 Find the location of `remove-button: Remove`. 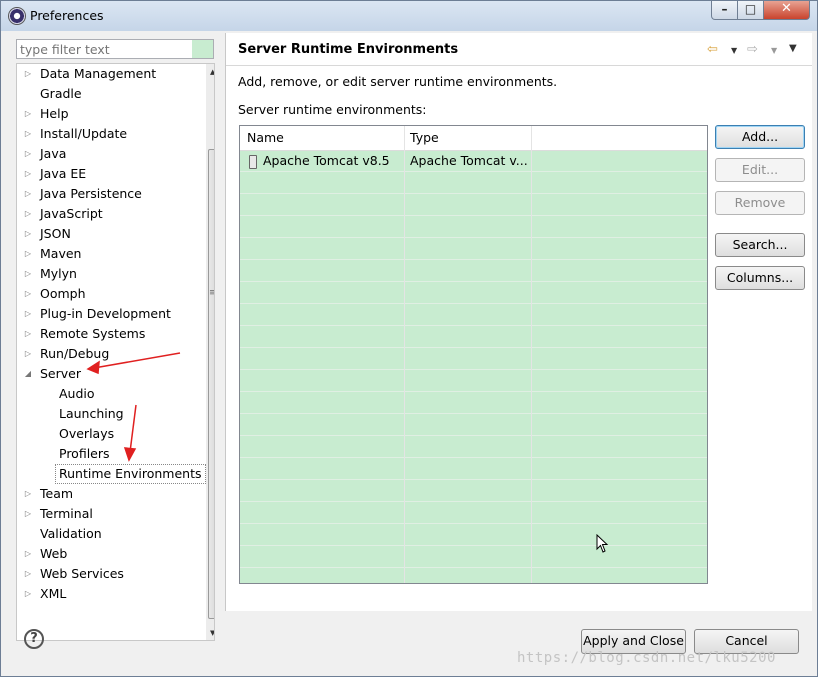

remove-button: Remove is located at coordinates (760, 203).